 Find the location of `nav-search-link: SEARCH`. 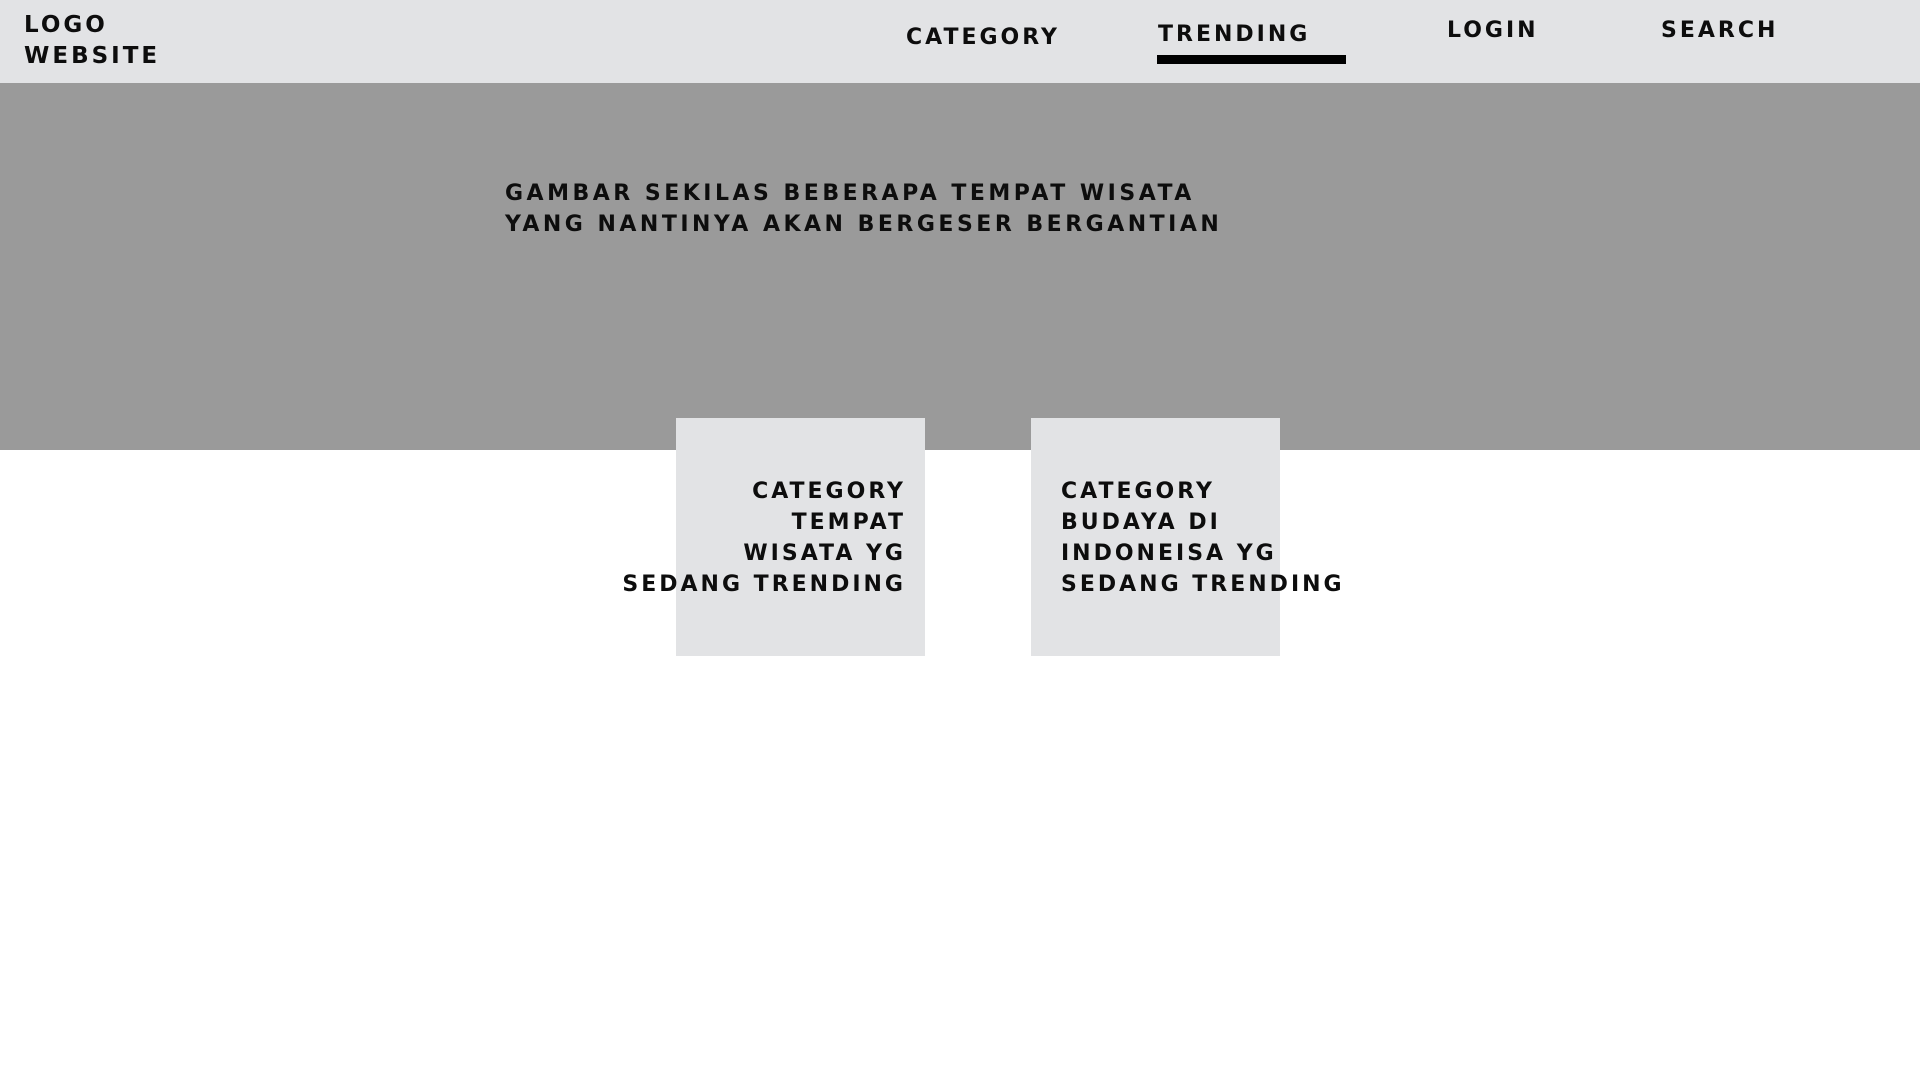

nav-search-link: SEARCH is located at coordinates (1719, 31).